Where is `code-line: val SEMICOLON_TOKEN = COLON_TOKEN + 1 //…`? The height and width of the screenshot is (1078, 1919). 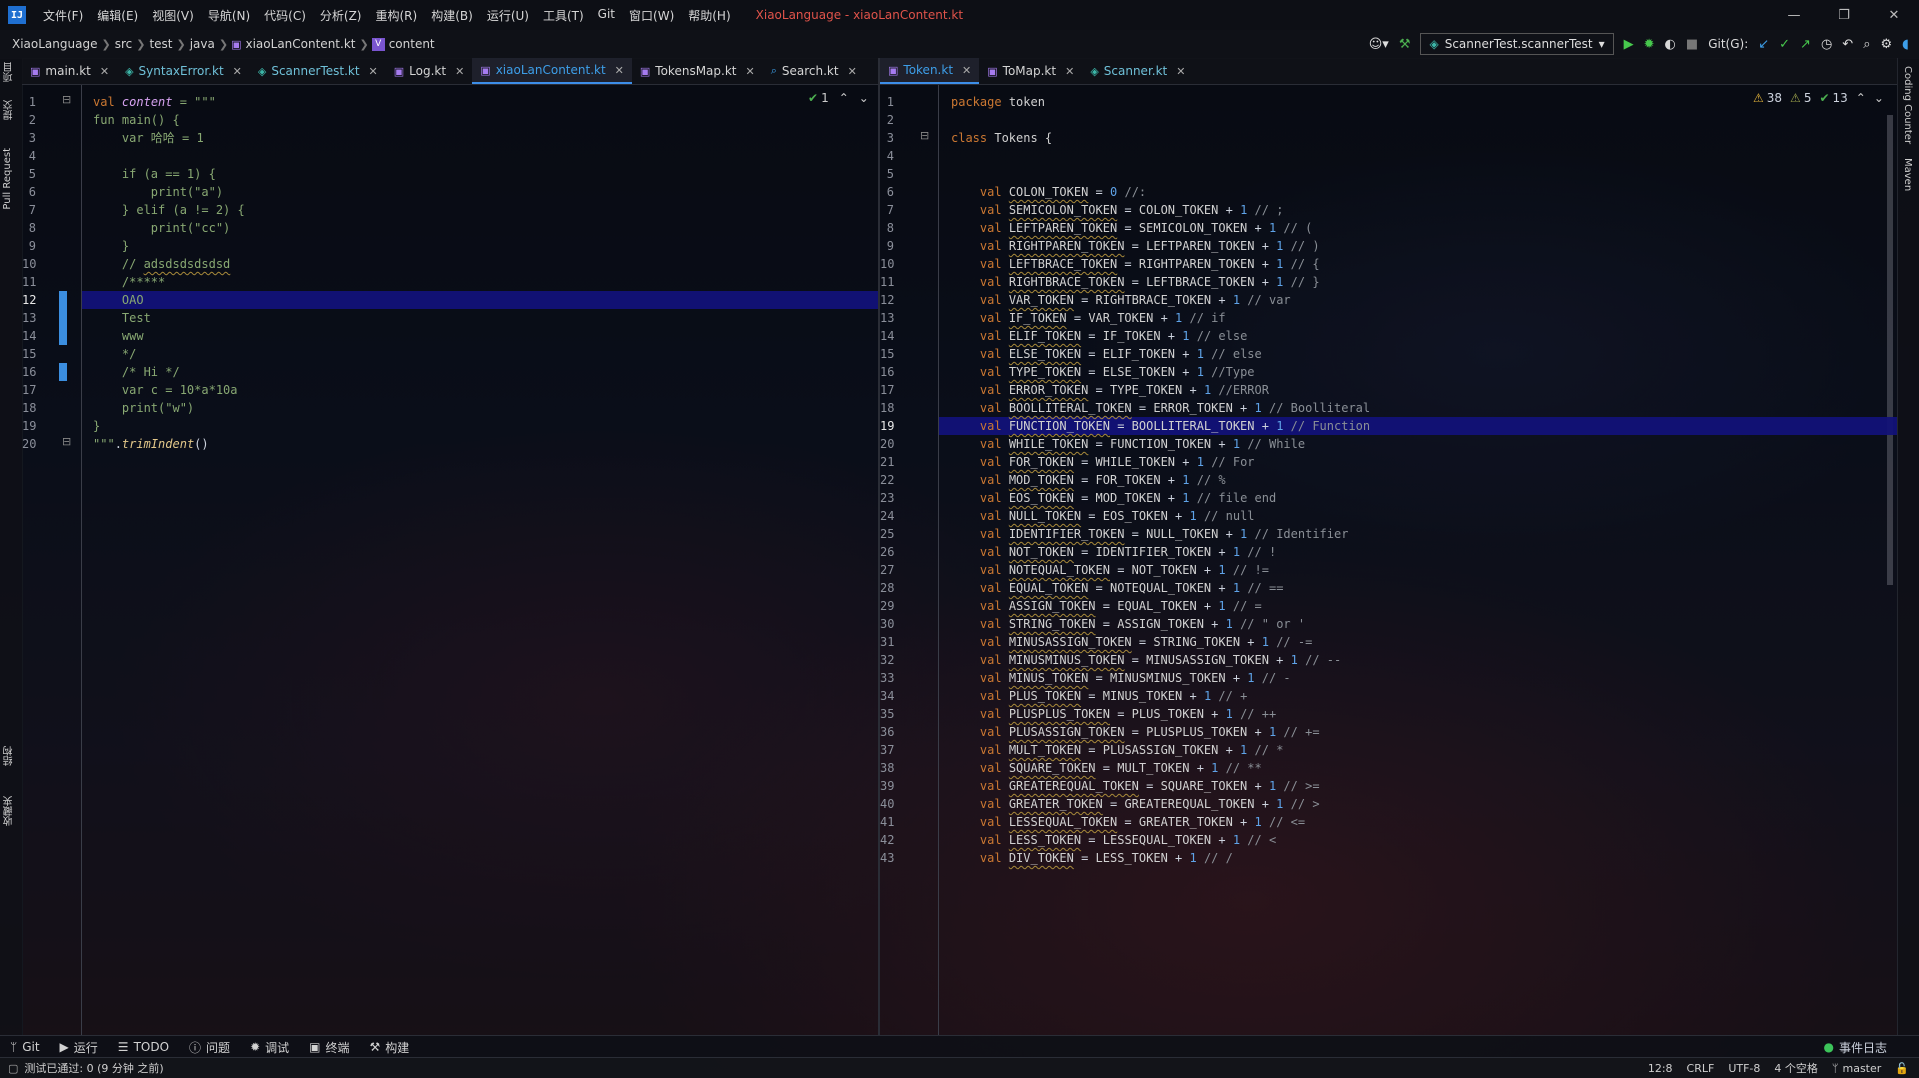
code-line: val SEMICOLON_TOKEN = COLON_TOKEN + 1 //… is located at coordinates (1117, 210).